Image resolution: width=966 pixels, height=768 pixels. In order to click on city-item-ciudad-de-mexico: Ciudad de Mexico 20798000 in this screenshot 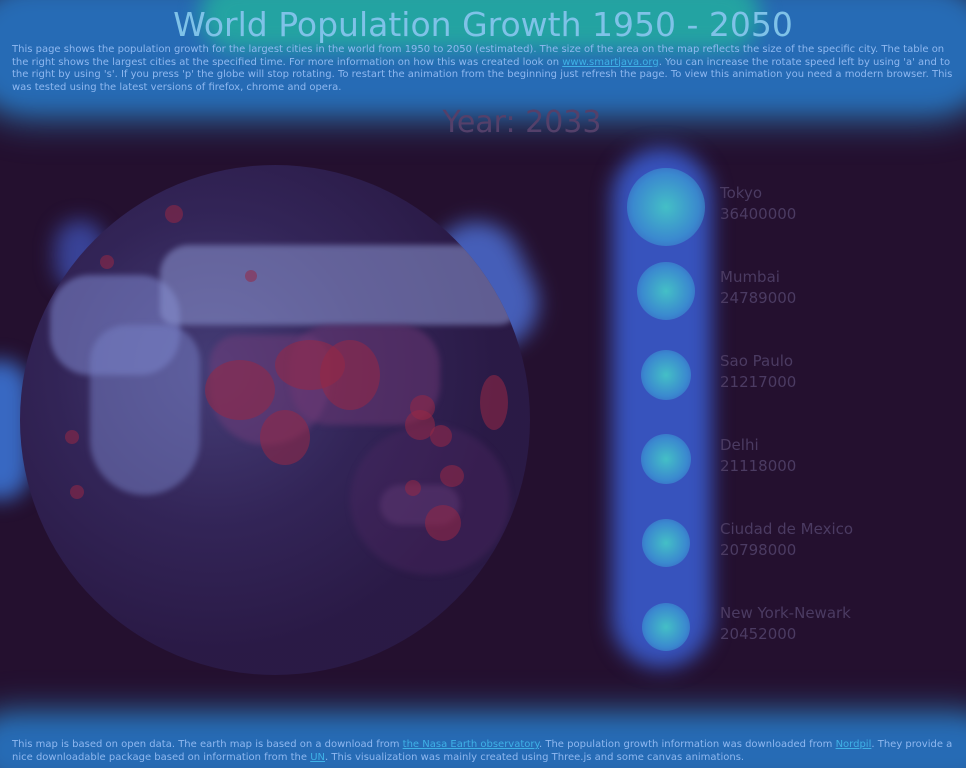, I will do `click(763, 546)`.